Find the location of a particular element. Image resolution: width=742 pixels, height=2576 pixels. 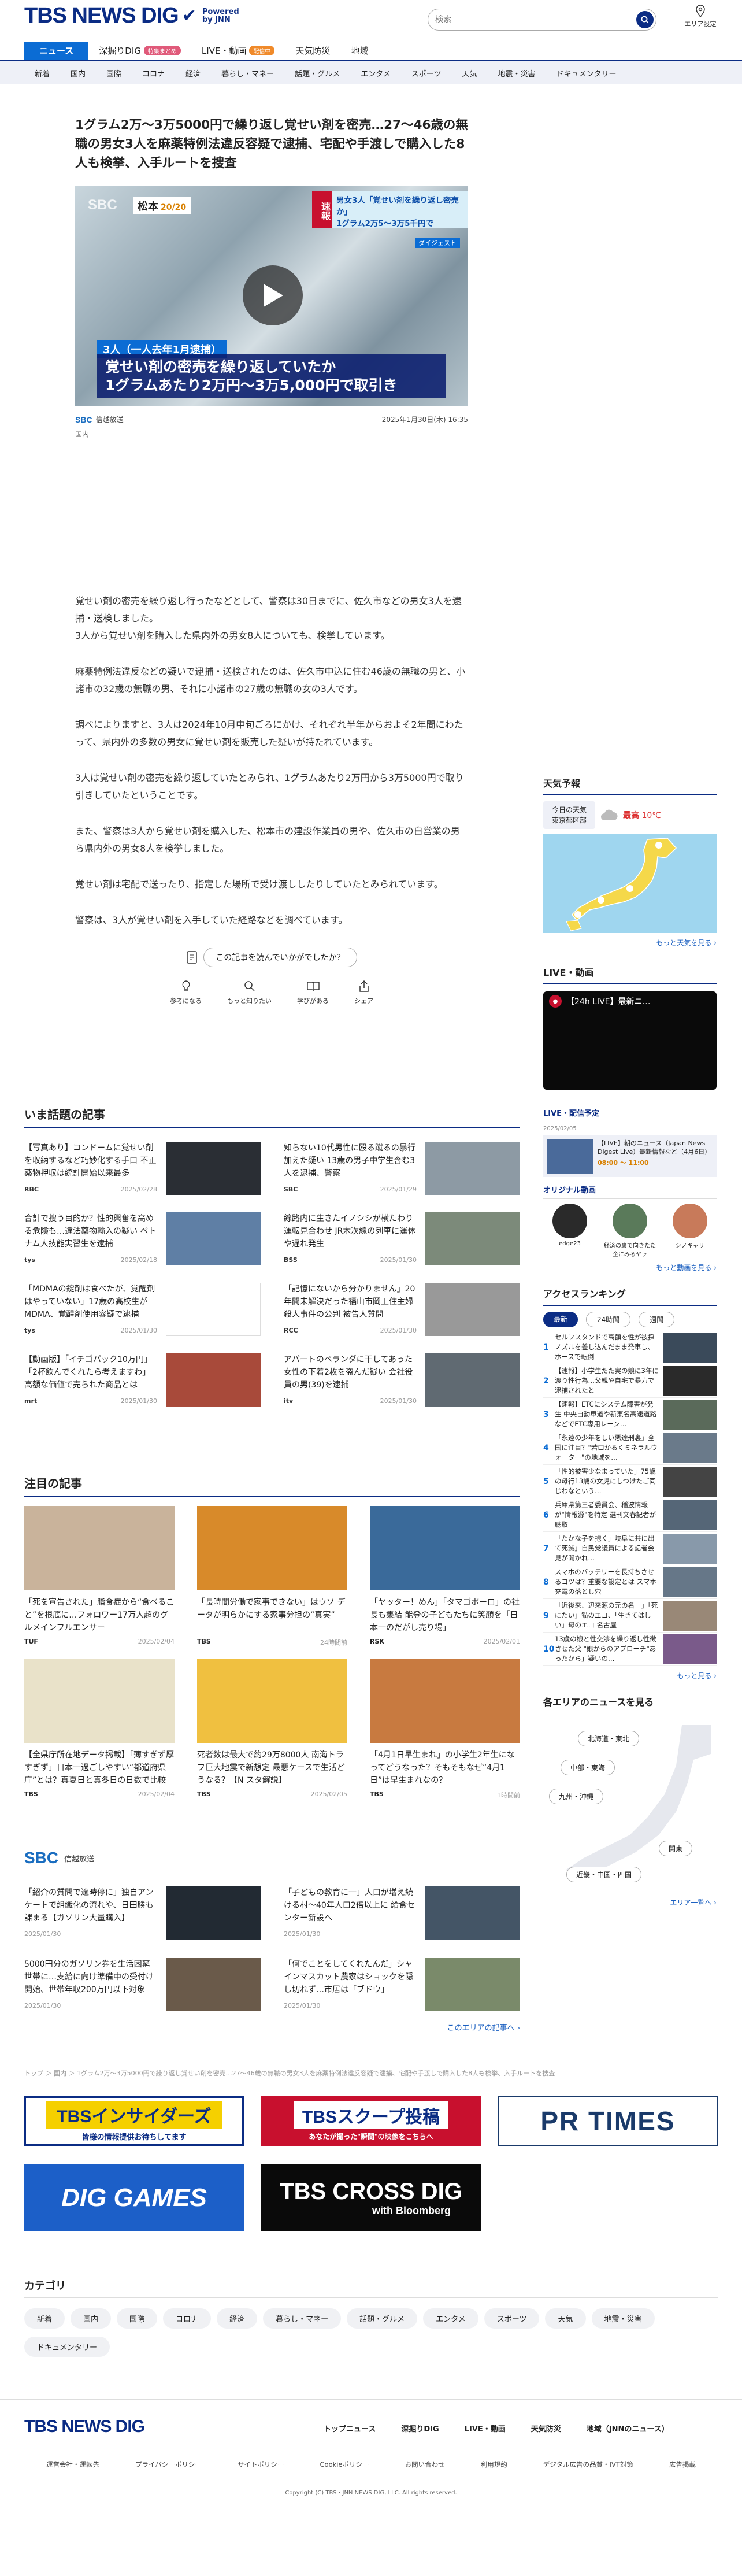

reaction-share: シェア is located at coordinates (363, 993).